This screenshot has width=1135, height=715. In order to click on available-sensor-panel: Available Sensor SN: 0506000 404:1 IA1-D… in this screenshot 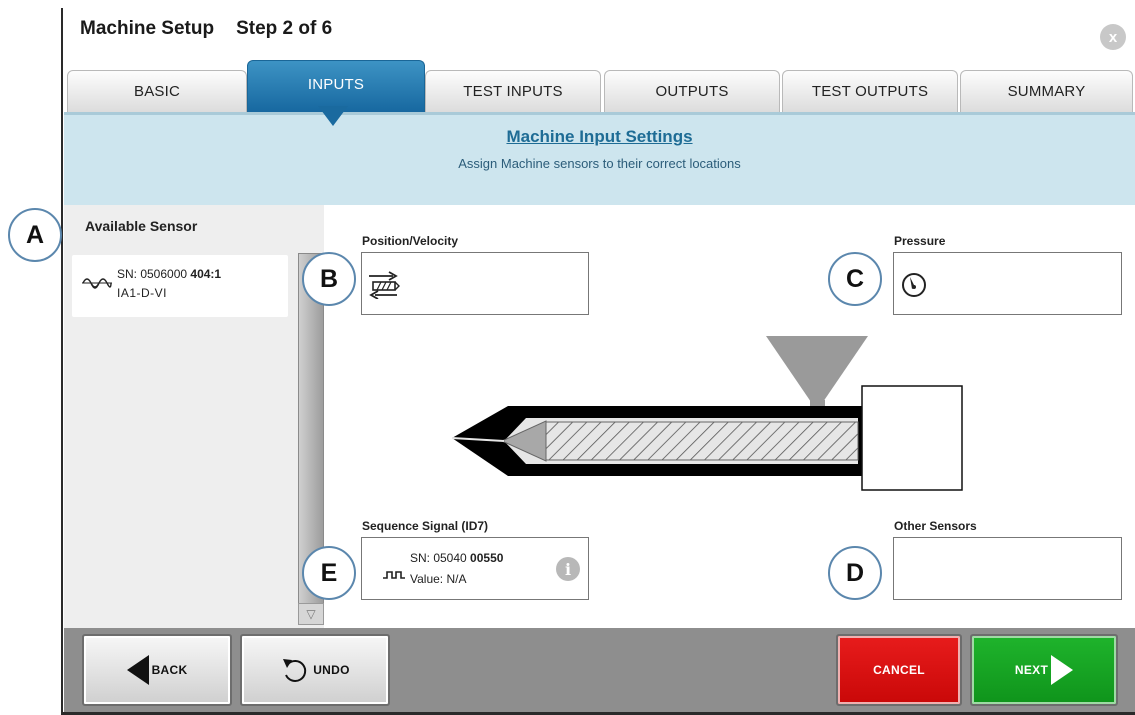, I will do `click(194, 416)`.